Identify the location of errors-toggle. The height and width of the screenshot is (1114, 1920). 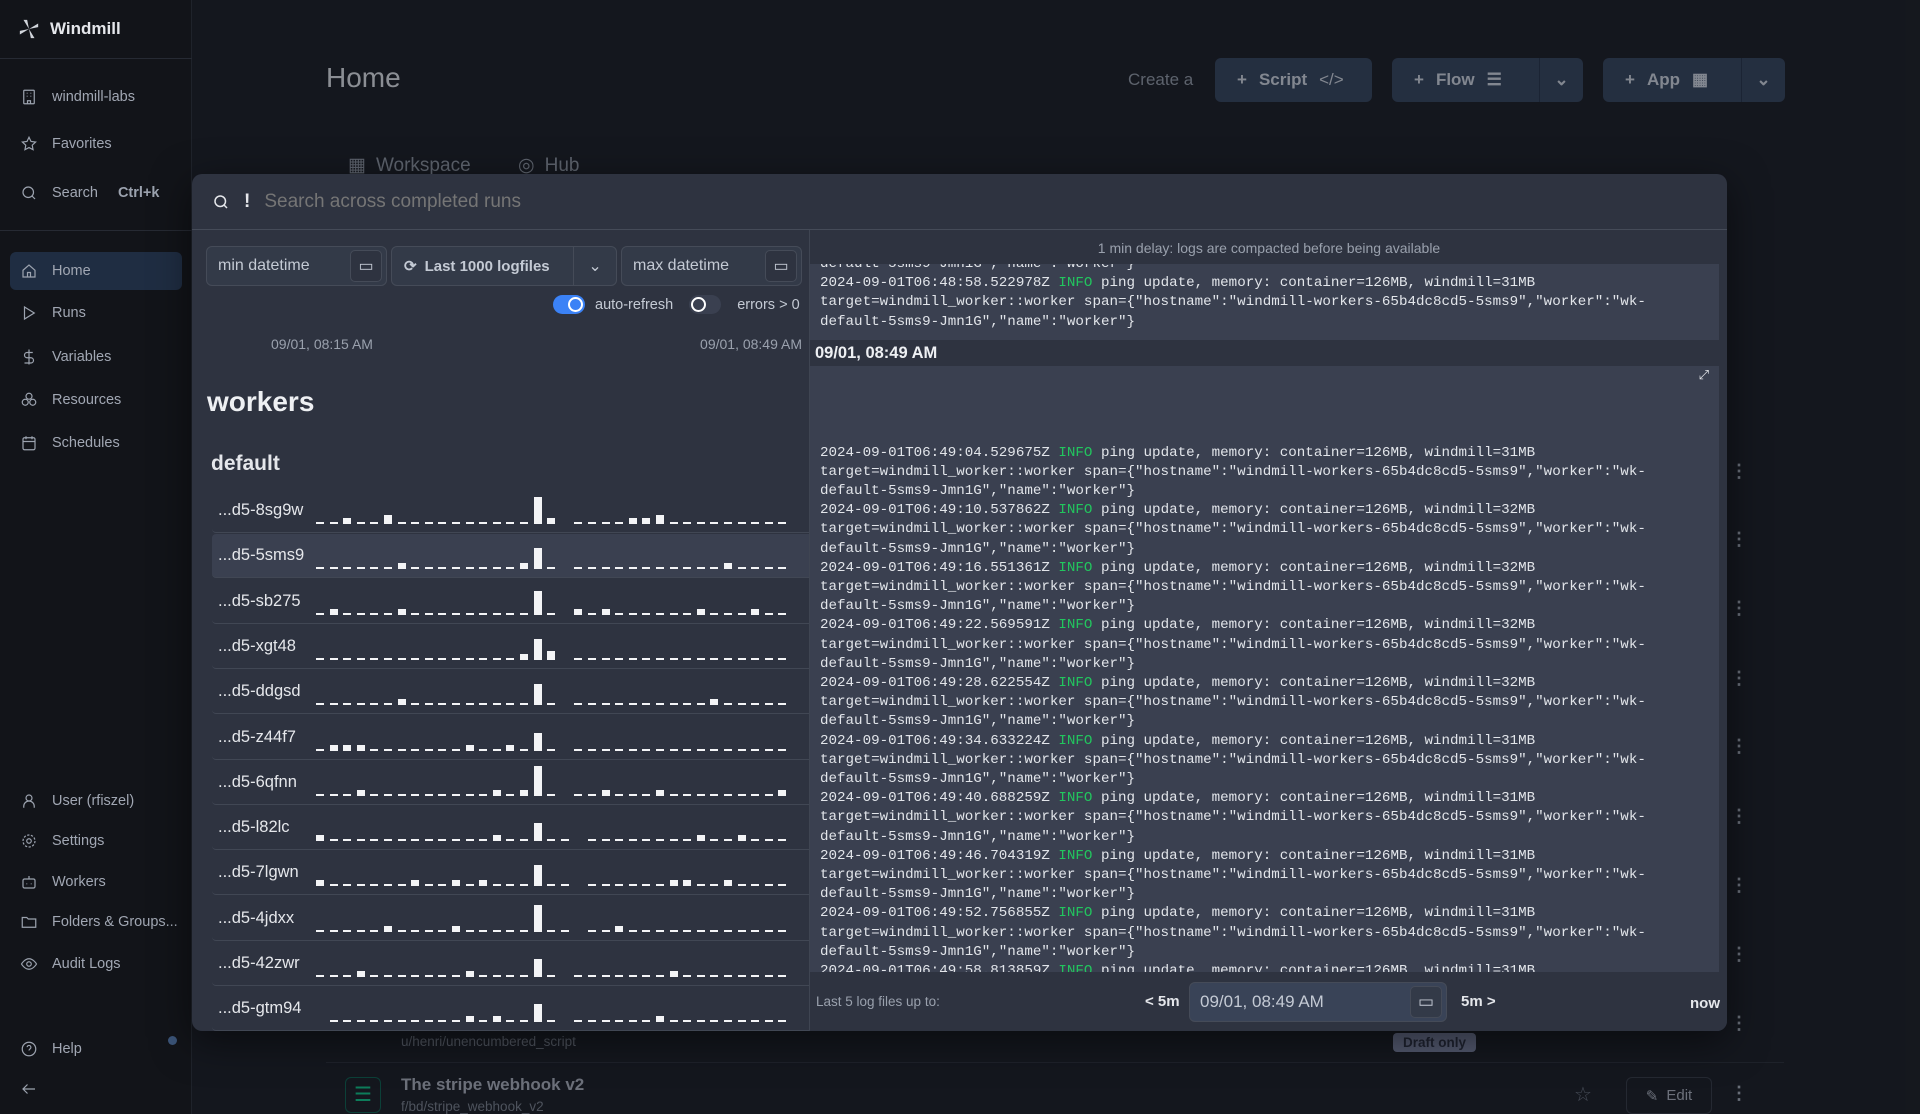
(705, 304).